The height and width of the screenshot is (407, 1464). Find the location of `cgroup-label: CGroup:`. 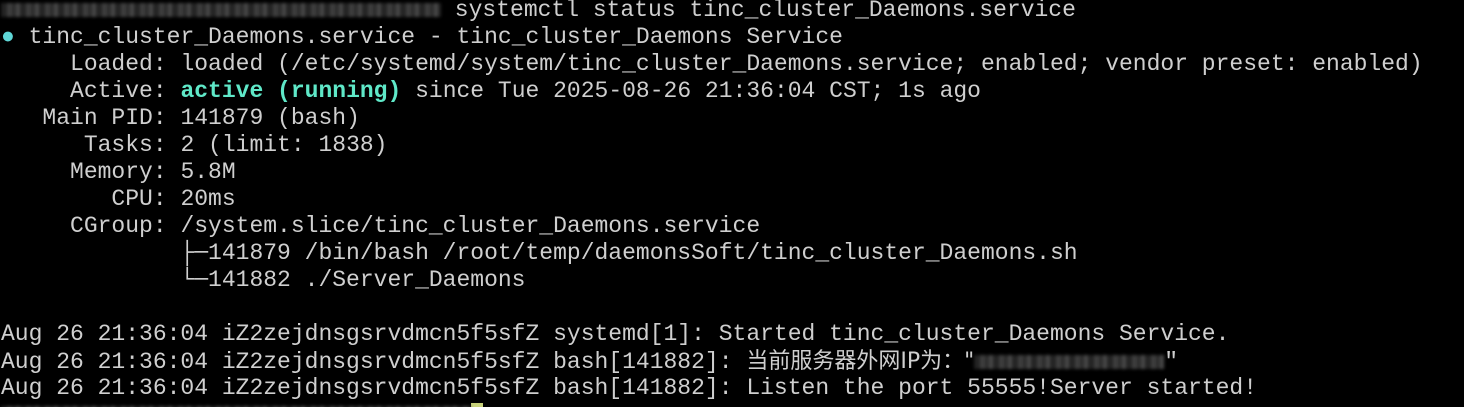

cgroup-label: CGroup: is located at coordinates (91, 226).